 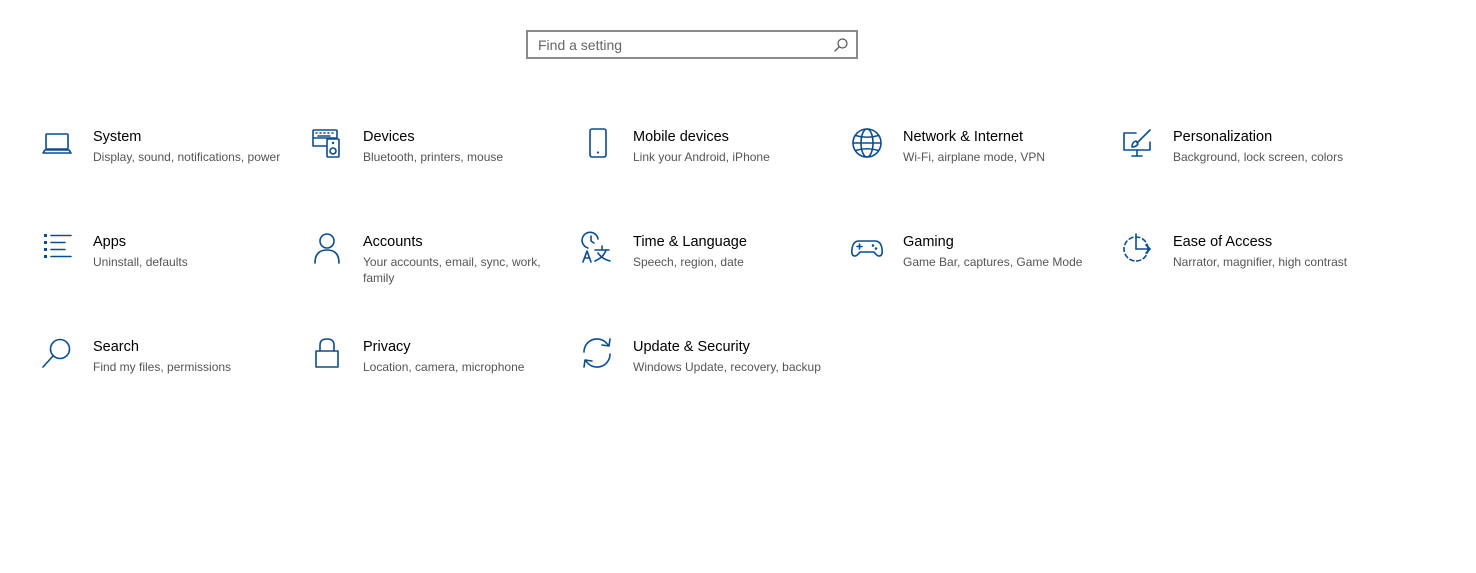 I want to click on tile-description: Background, lock screen, colors, so click(x=1258, y=157).